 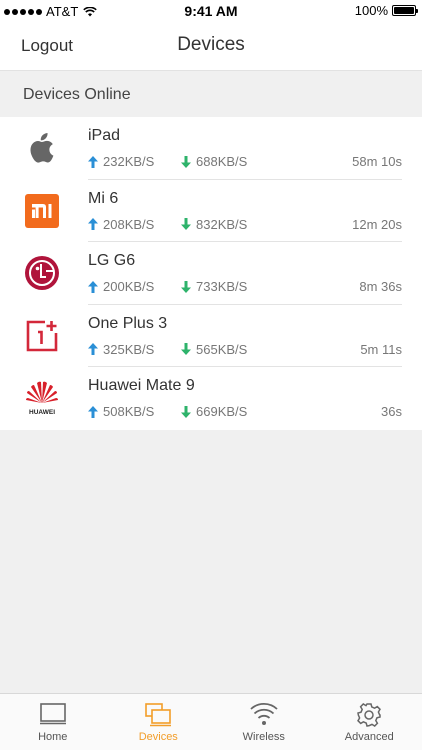 What do you see at coordinates (129, 349) in the screenshot?
I see `upload-value: 325KB/S` at bounding box center [129, 349].